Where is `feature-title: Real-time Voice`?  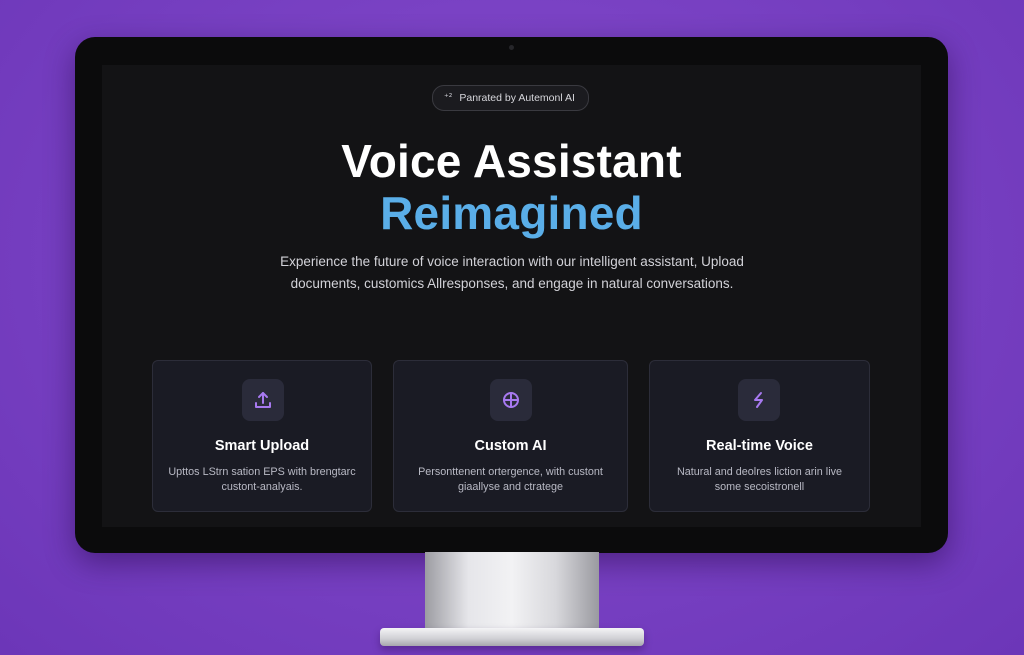
feature-title: Real-time Voice is located at coordinates (759, 446).